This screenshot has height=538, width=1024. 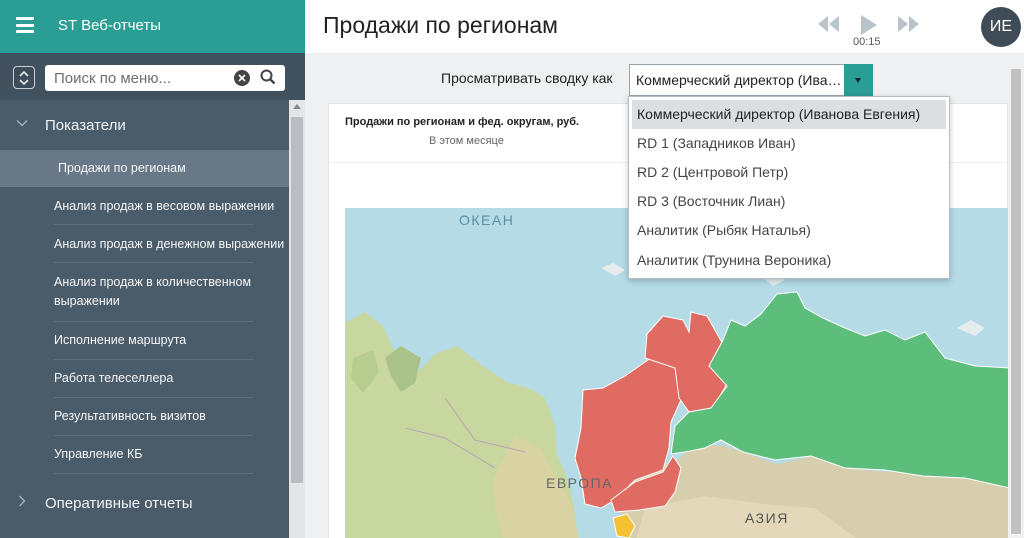 What do you see at coordinates (114, 378) in the screenshot?
I see `sidebar-item-label: Работа телеселлера` at bounding box center [114, 378].